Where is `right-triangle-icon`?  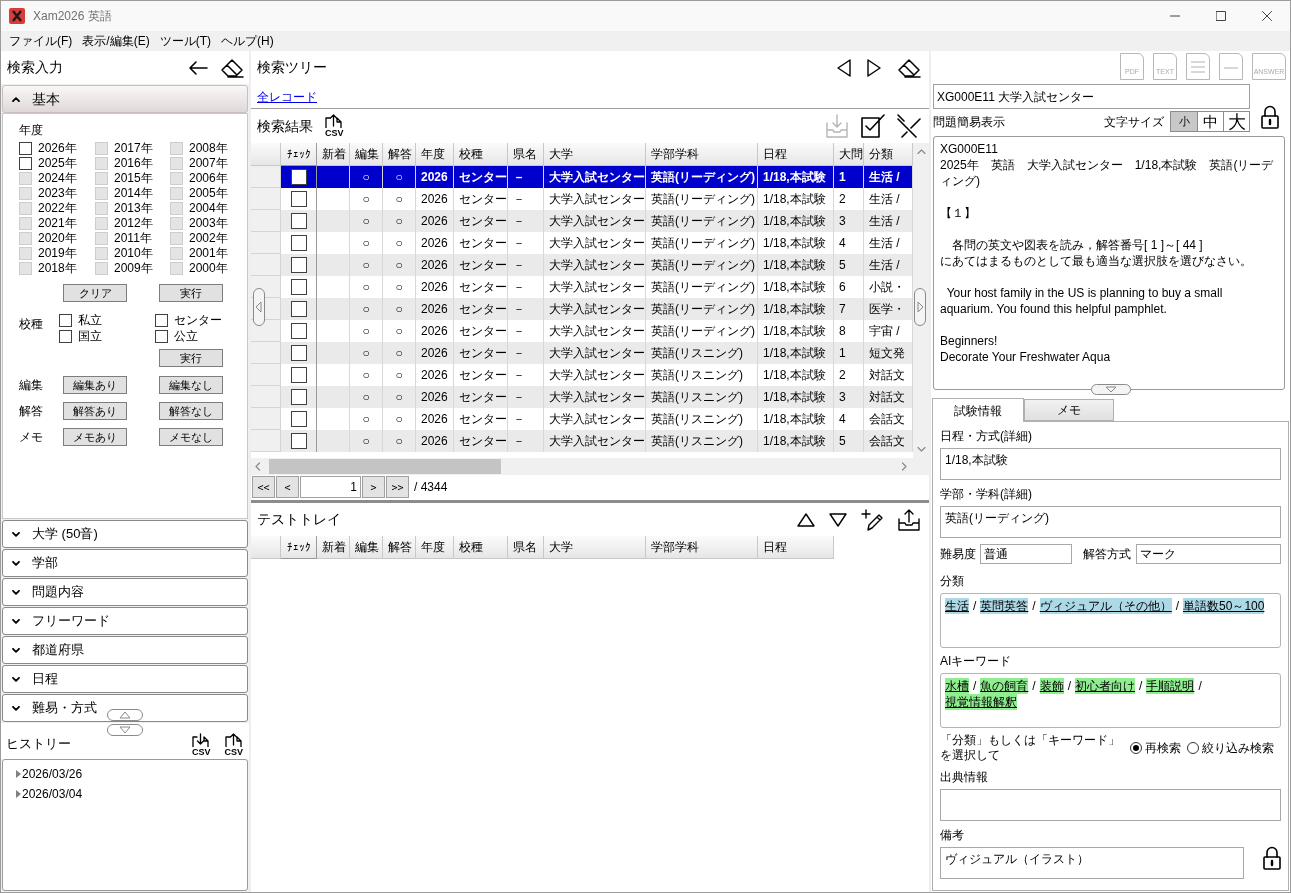 right-triangle-icon is located at coordinates (874, 67).